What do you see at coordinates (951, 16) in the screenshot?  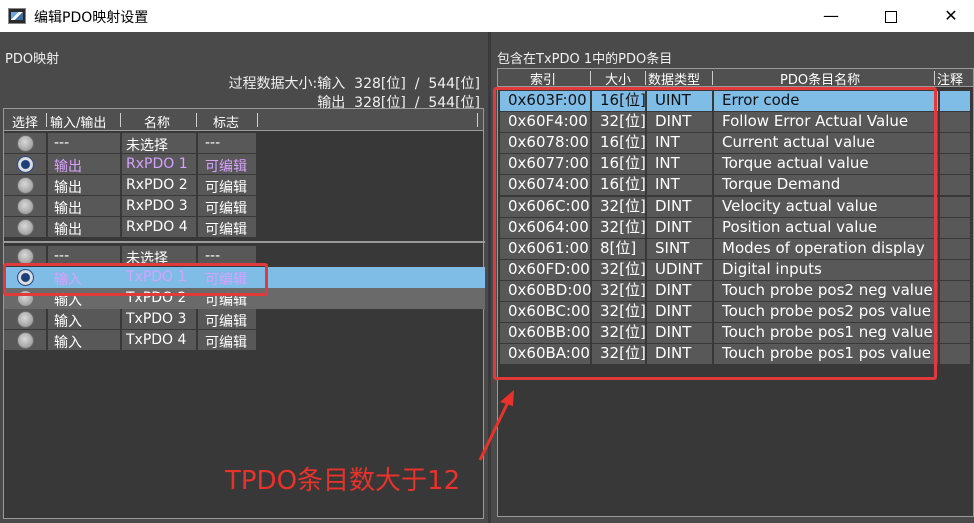 I see `close-button: ✕` at bounding box center [951, 16].